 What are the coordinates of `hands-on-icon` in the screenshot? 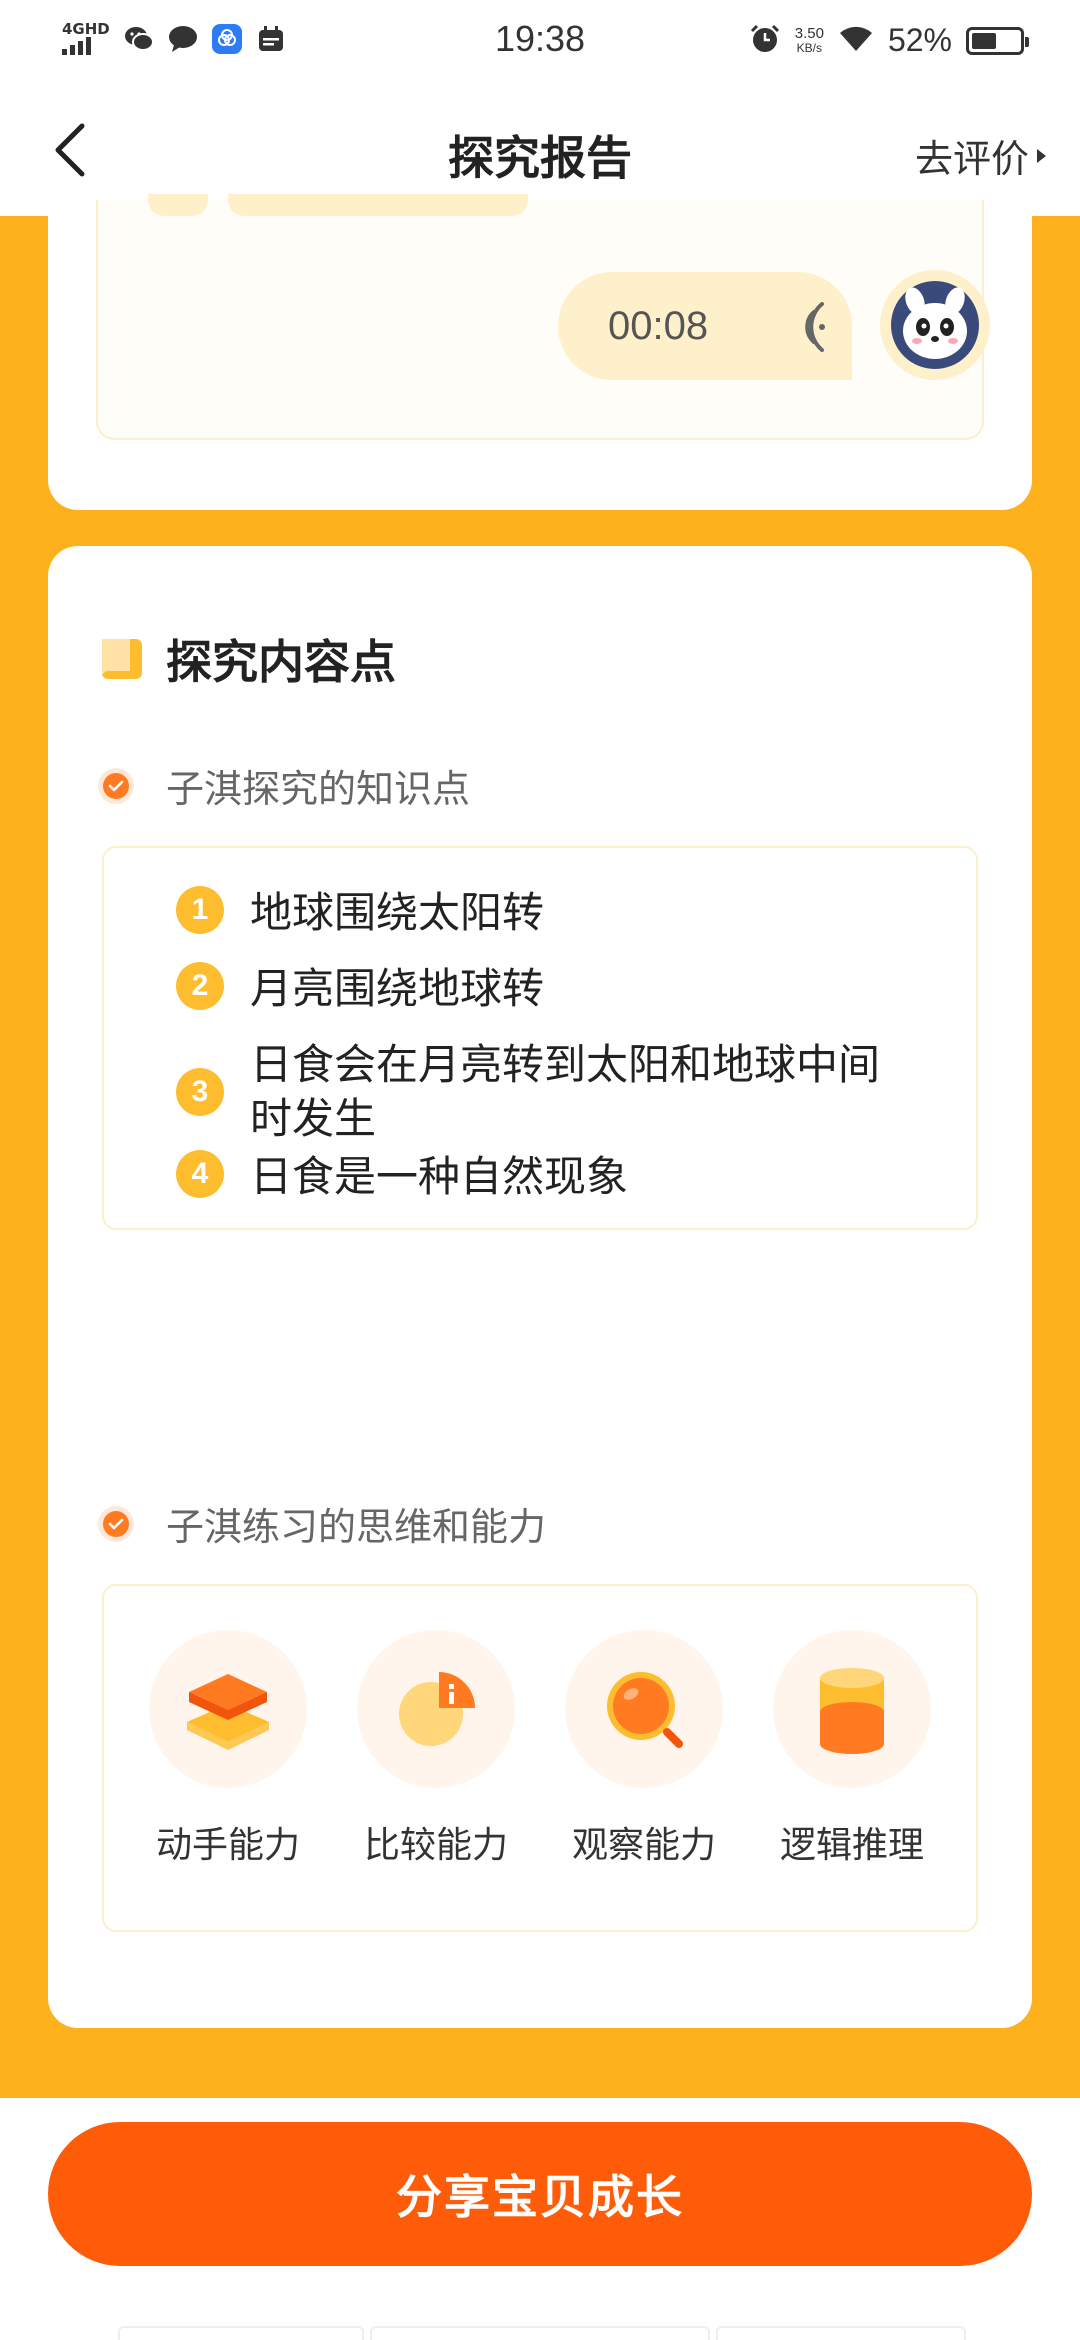 It's located at (228, 1709).